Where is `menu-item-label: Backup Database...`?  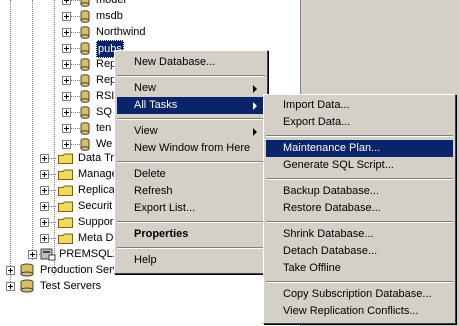 menu-item-label: Backup Database... is located at coordinates (331, 191).